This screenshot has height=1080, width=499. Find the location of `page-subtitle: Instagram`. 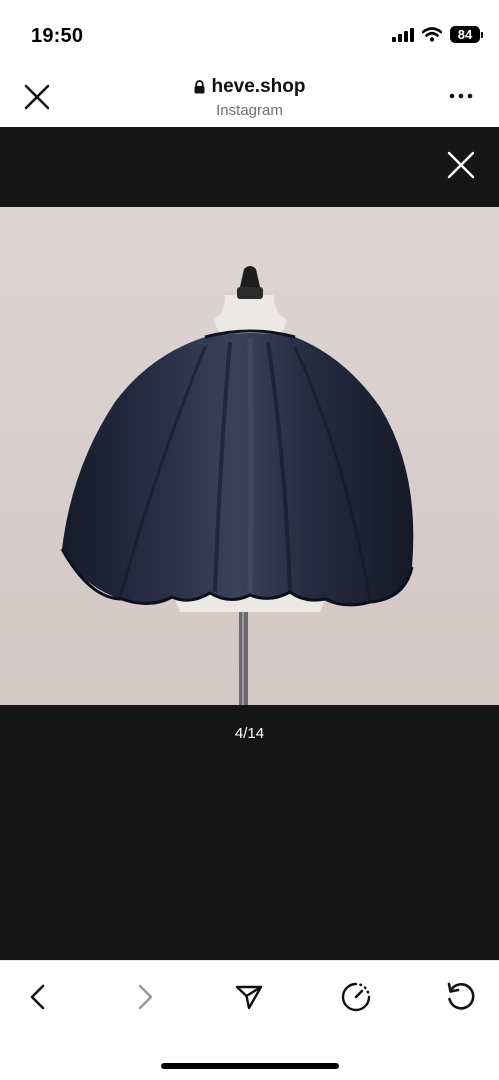

page-subtitle: Instagram is located at coordinates (249, 110).